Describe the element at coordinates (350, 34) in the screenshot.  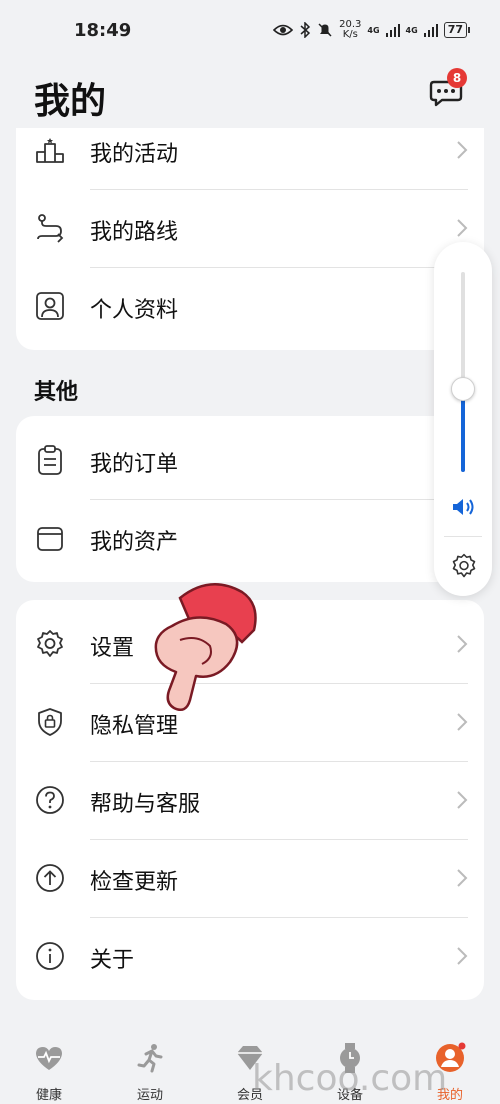
I see `net-speed-unit: K/s` at that location.